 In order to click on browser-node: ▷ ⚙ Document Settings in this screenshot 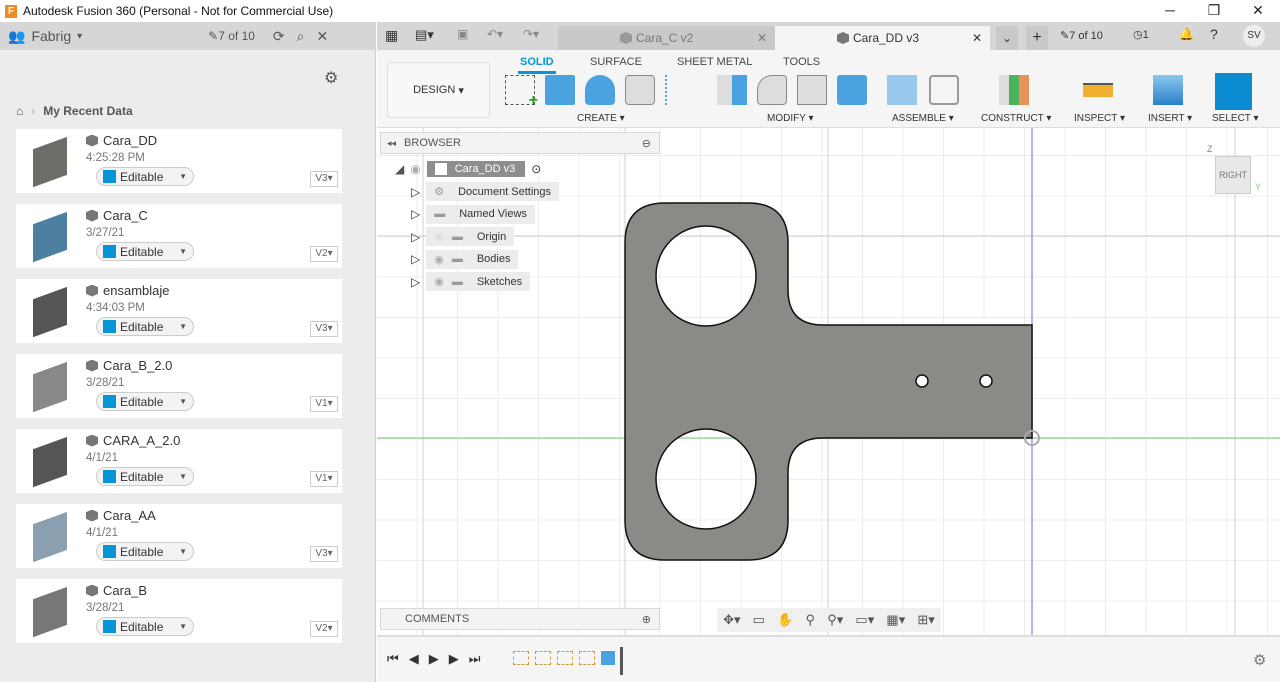, I will do `click(485, 191)`.